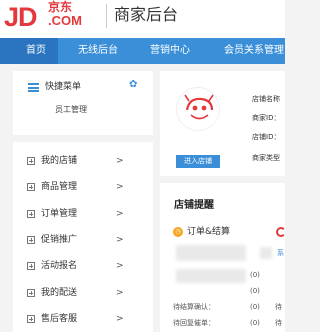  What do you see at coordinates (59, 266) in the screenshot?
I see `sidebar-item-label: 活动报名` at bounding box center [59, 266].